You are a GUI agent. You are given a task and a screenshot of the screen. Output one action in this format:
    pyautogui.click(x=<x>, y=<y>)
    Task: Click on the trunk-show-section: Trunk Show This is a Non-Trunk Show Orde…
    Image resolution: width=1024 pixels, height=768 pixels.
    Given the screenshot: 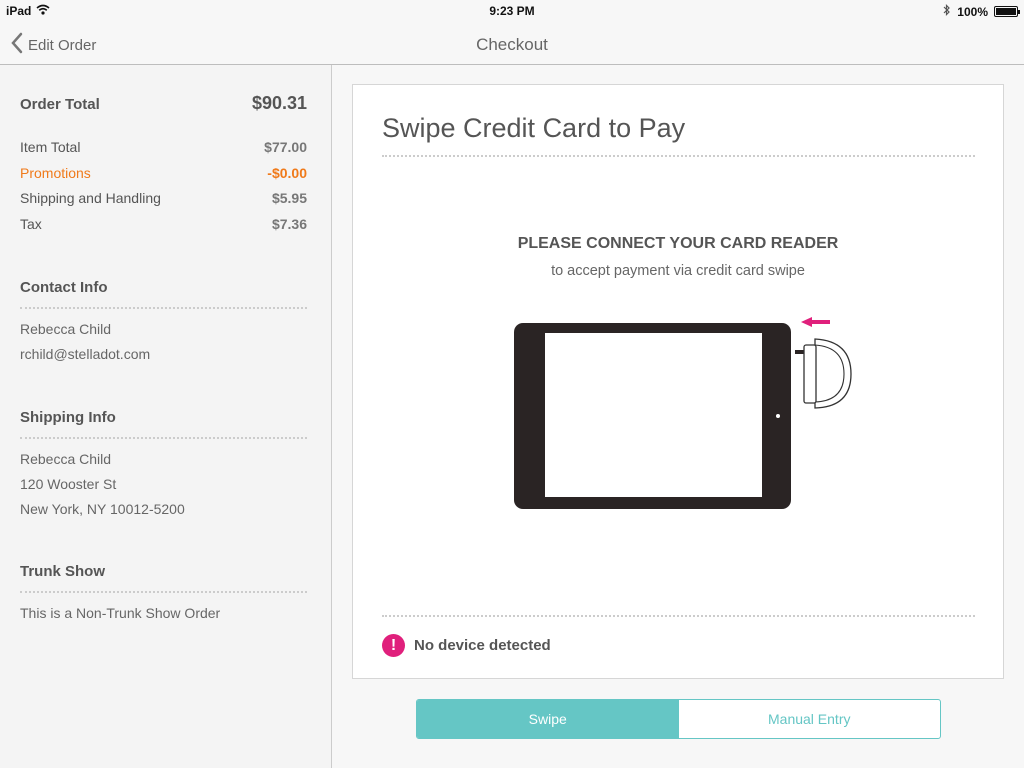 What is the action you would take?
    pyautogui.click(x=163, y=596)
    